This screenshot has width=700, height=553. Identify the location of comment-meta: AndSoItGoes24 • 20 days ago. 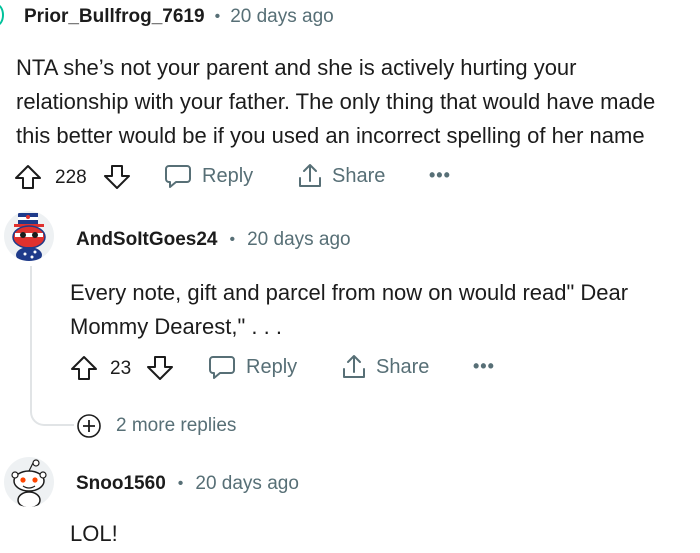
(213, 240).